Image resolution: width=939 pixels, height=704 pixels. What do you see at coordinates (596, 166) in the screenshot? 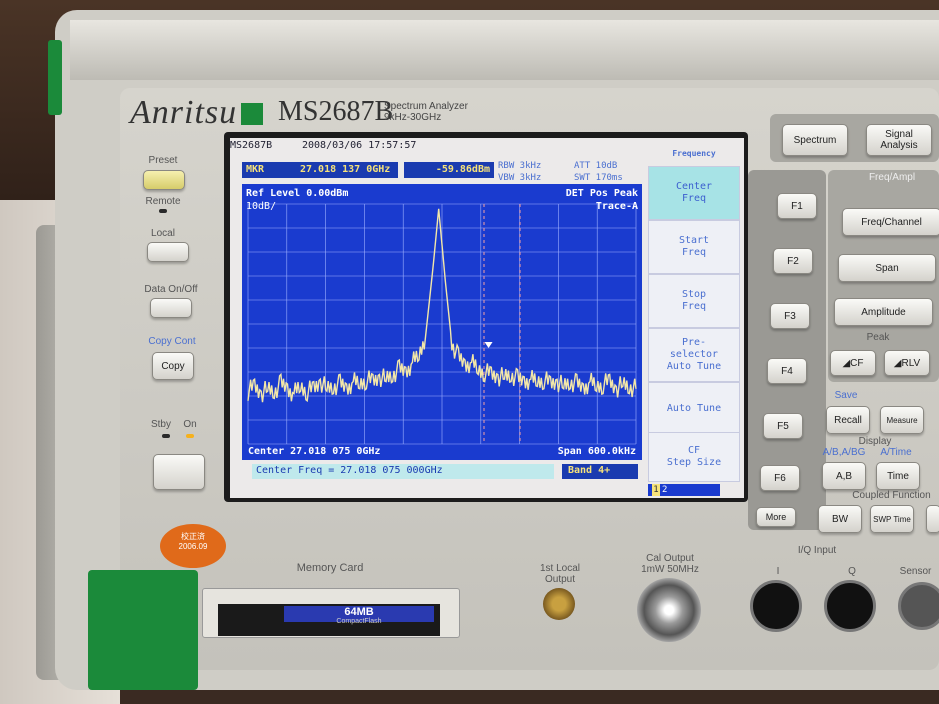
I see `att-value: ATT 10dB` at bounding box center [596, 166].